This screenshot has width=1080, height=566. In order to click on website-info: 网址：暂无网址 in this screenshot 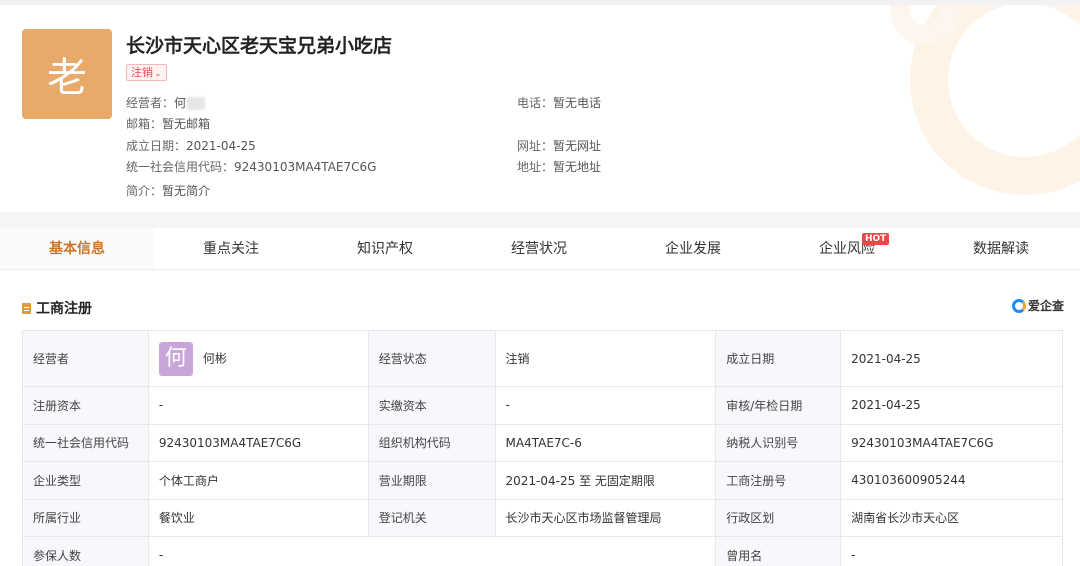, I will do `click(559, 145)`.